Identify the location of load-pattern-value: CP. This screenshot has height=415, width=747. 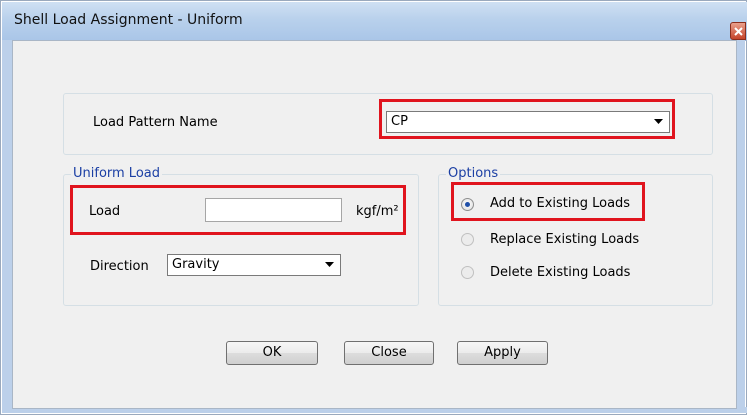
(399, 121).